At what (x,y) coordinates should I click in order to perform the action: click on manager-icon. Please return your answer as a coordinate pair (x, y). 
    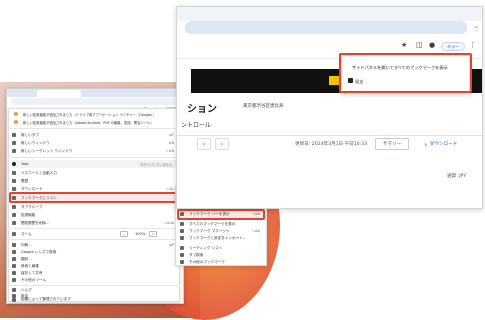
    Looking at the image, I should click on (182, 231).